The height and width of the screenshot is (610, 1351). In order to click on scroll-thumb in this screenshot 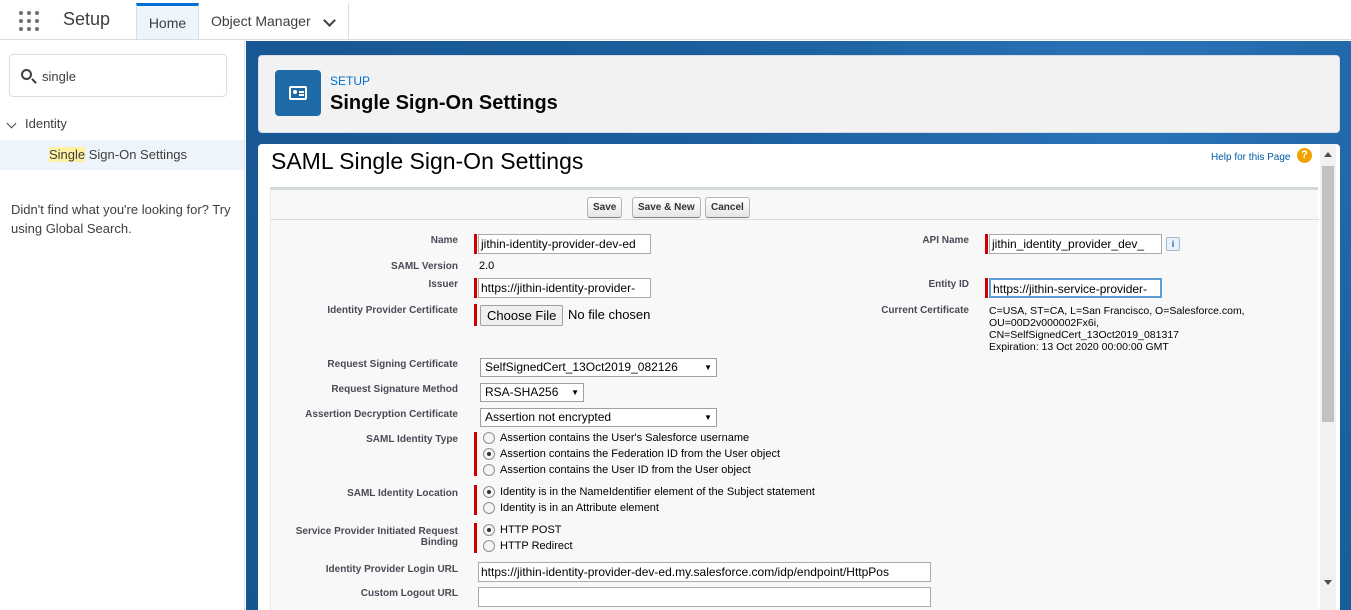, I will do `click(1328, 294)`.